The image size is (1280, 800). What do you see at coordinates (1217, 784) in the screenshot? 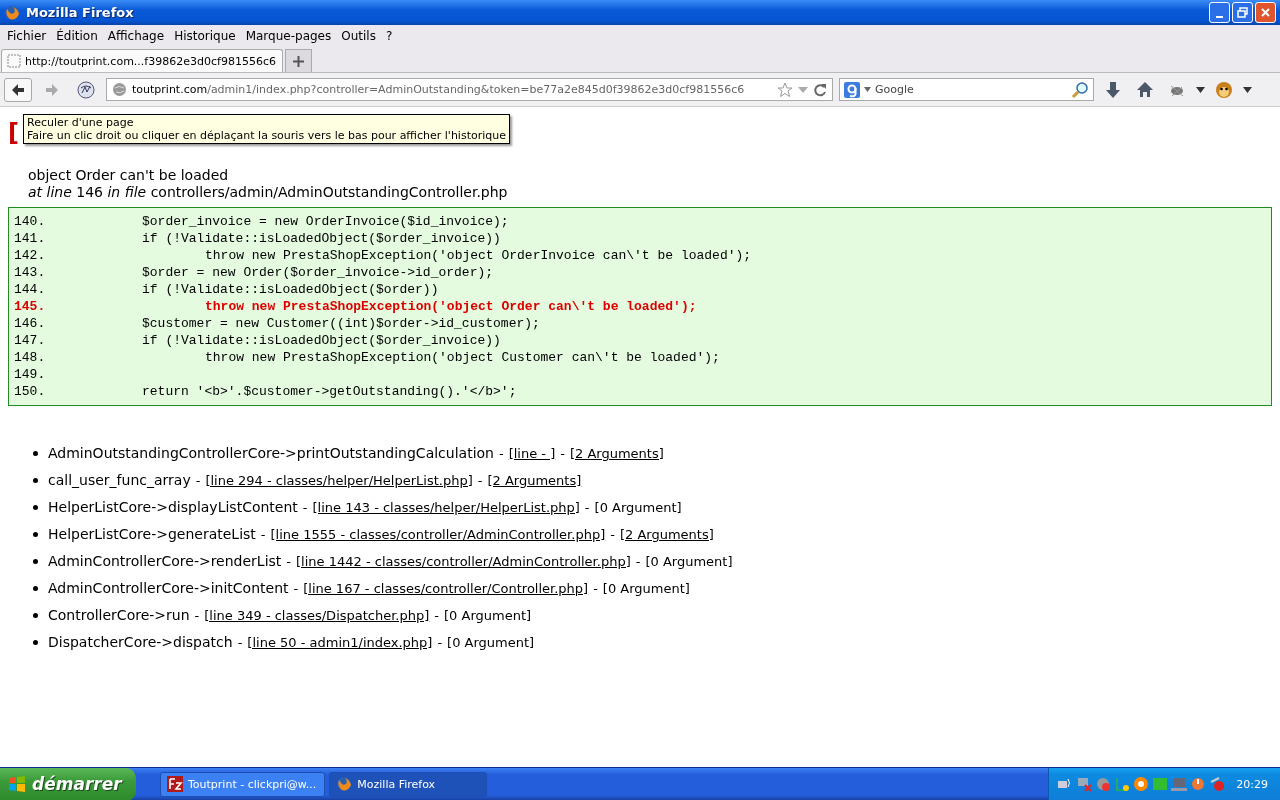
I see `error-badge-icon` at bounding box center [1217, 784].